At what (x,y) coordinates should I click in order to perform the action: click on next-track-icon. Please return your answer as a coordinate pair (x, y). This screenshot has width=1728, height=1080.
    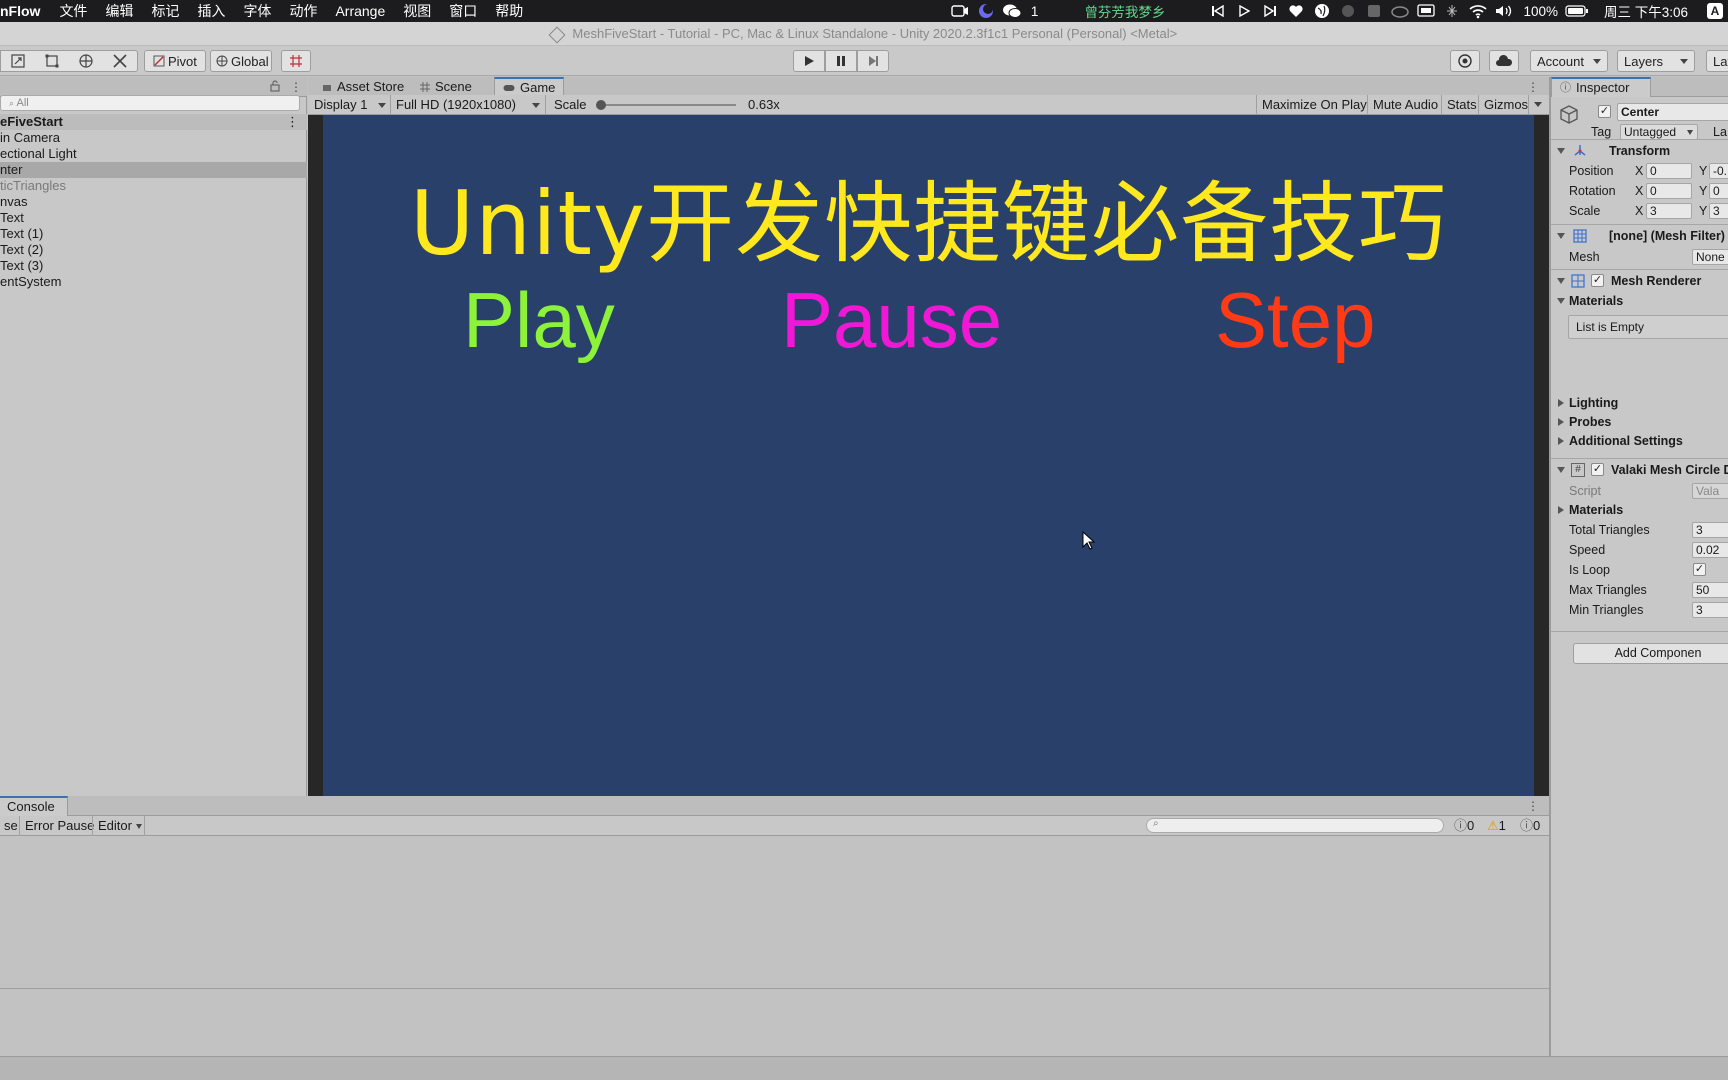
    Looking at the image, I should click on (1270, 11).